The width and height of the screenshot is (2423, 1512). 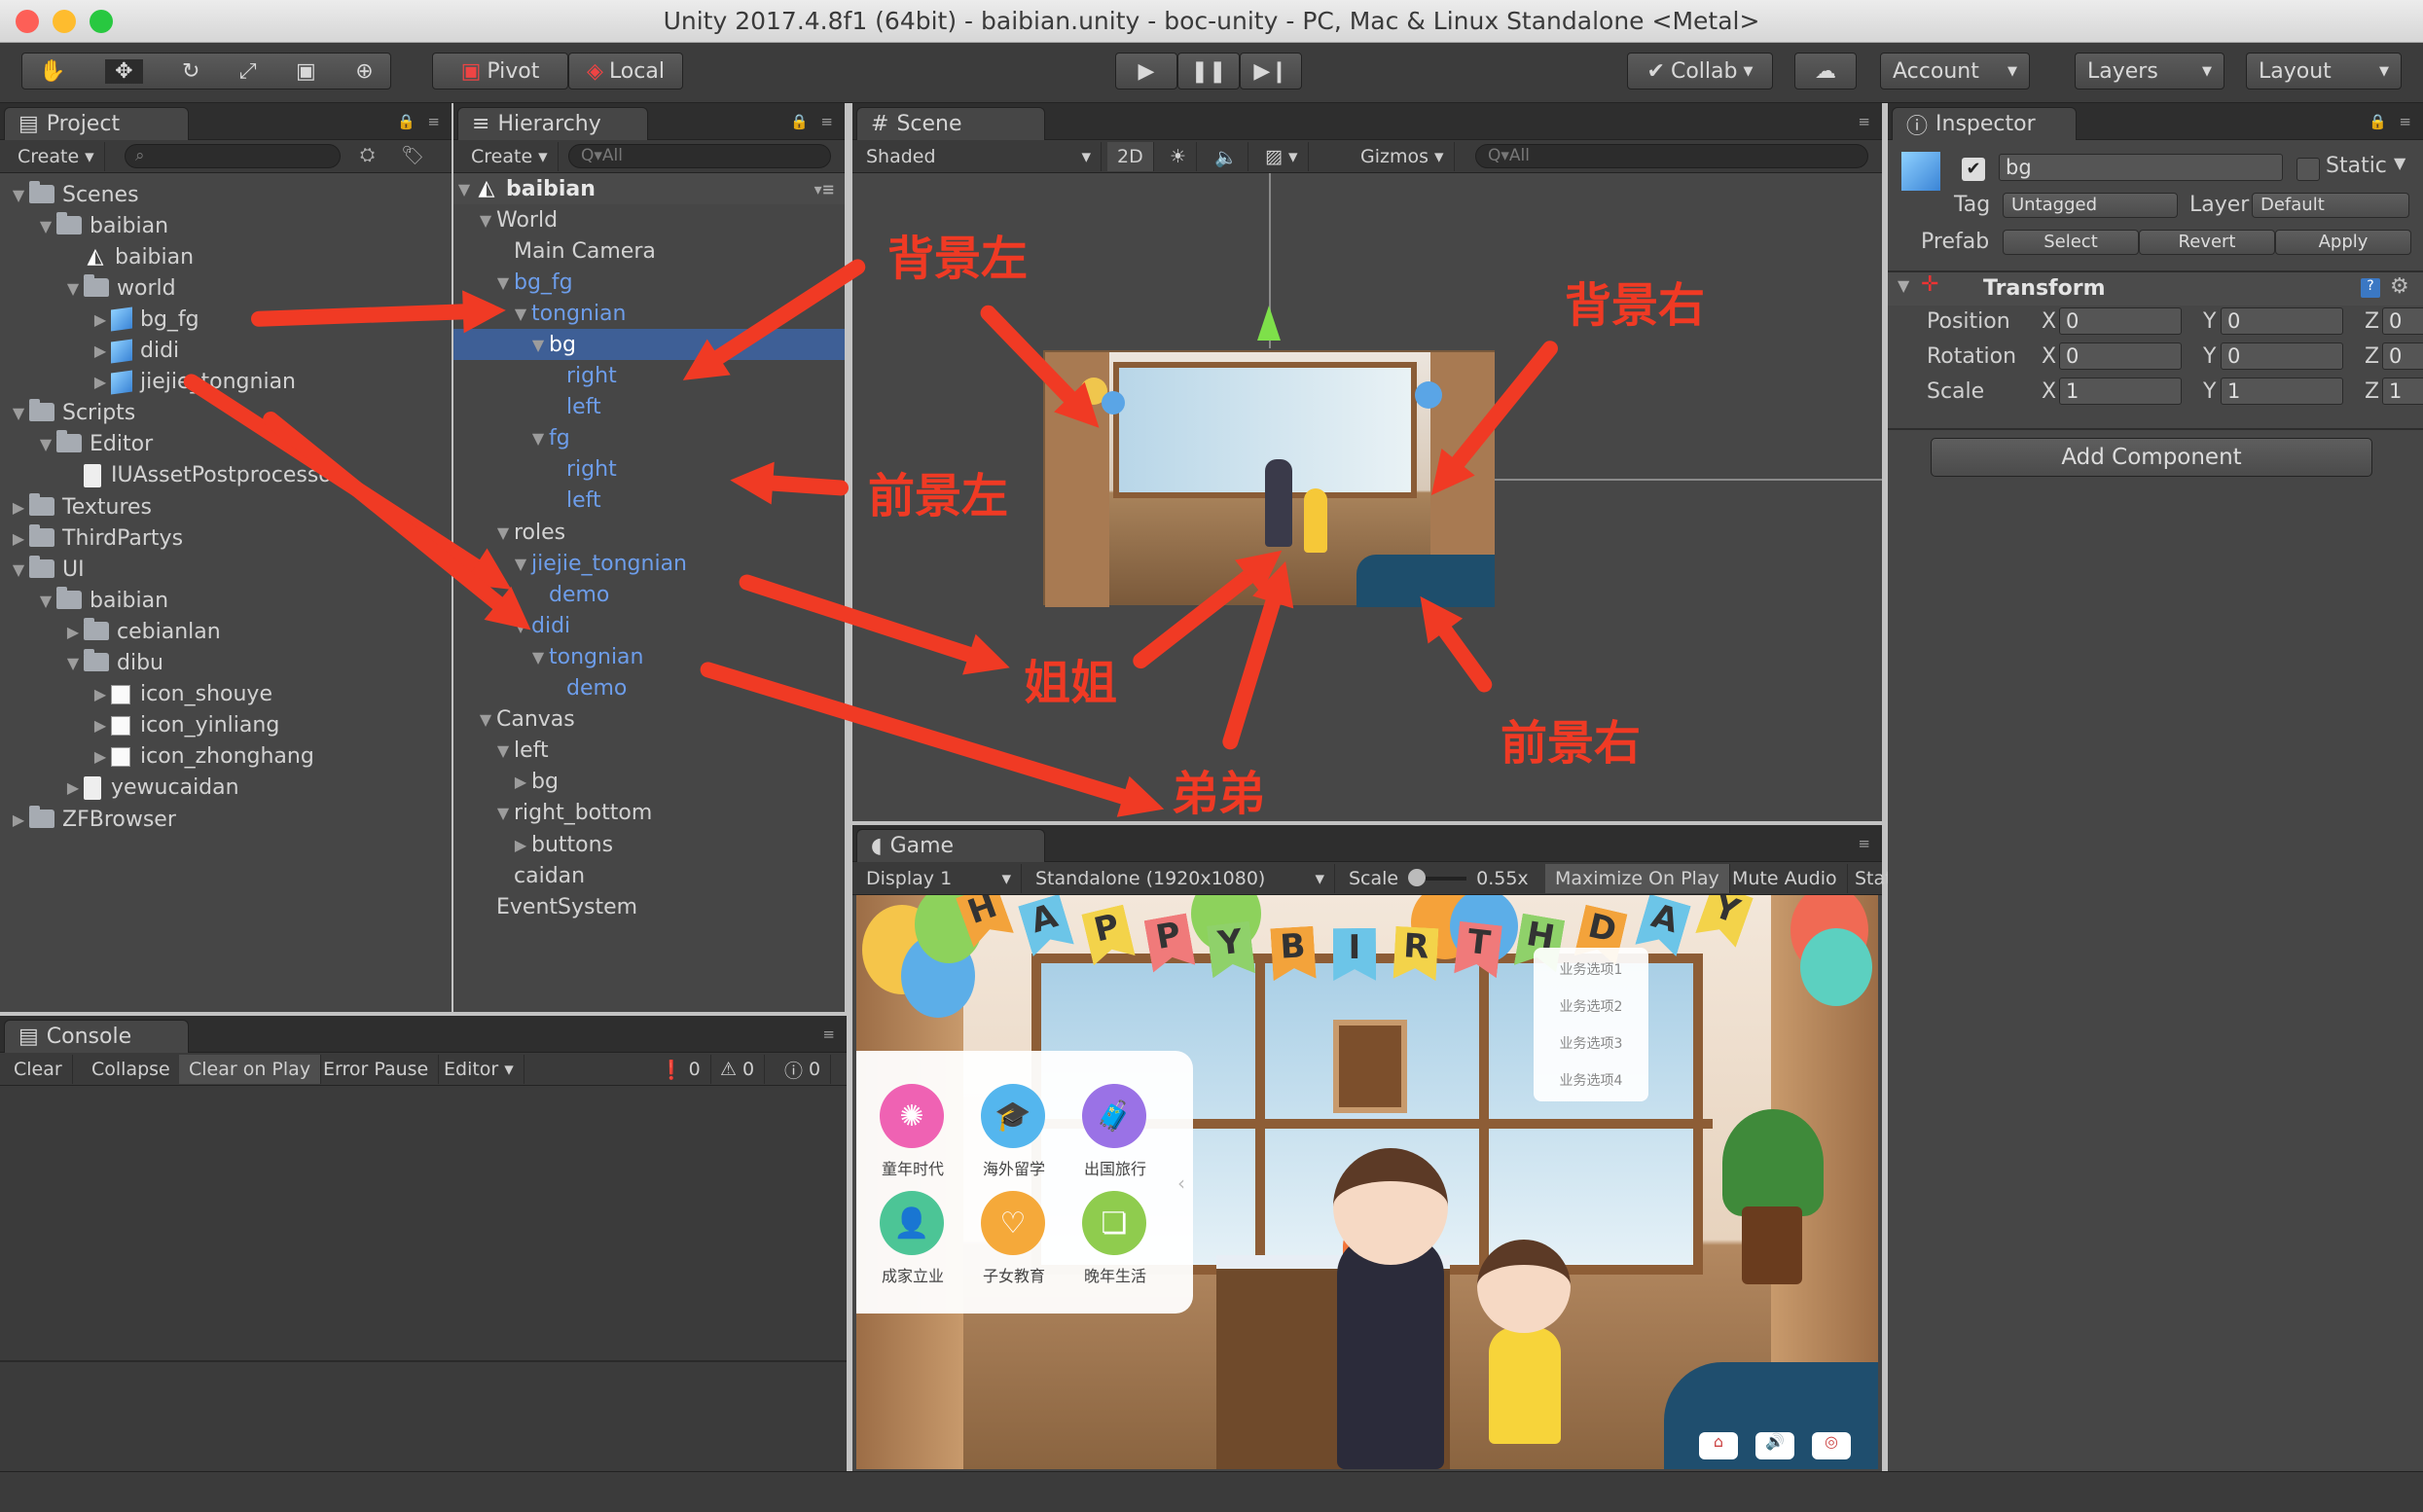 I want to click on transform-x-field: 1, so click(x=2120, y=391).